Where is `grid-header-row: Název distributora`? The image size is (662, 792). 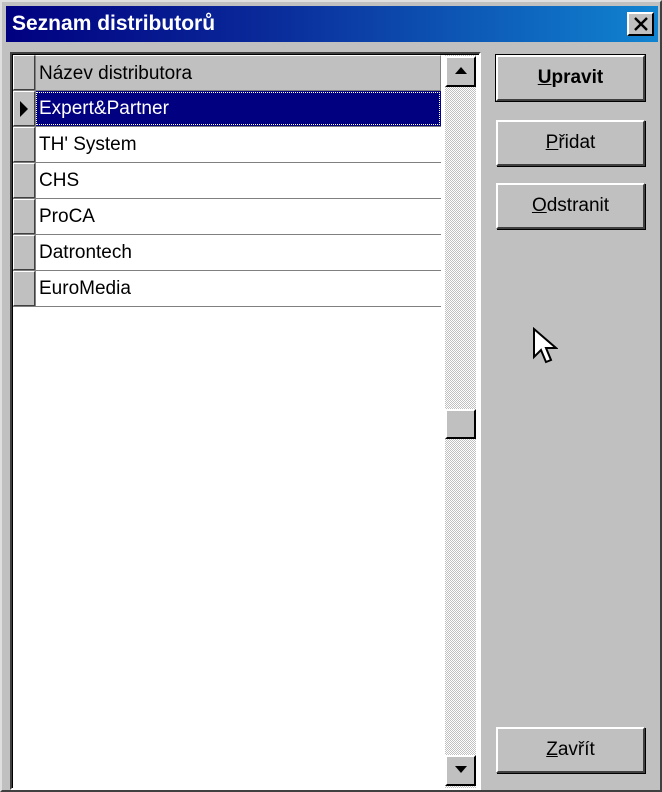
grid-header-row: Název distributora is located at coordinates (227, 73).